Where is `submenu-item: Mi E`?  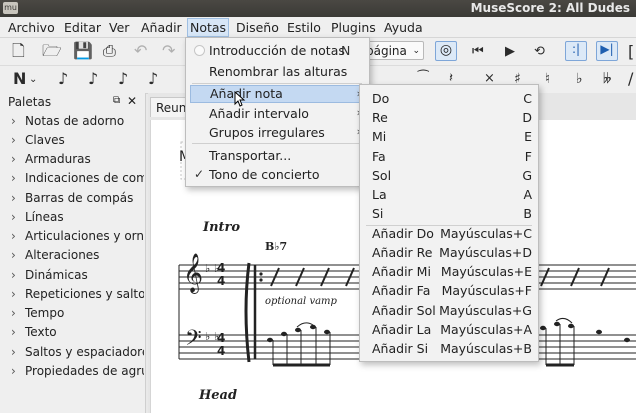 submenu-item: Mi E is located at coordinates (452, 138).